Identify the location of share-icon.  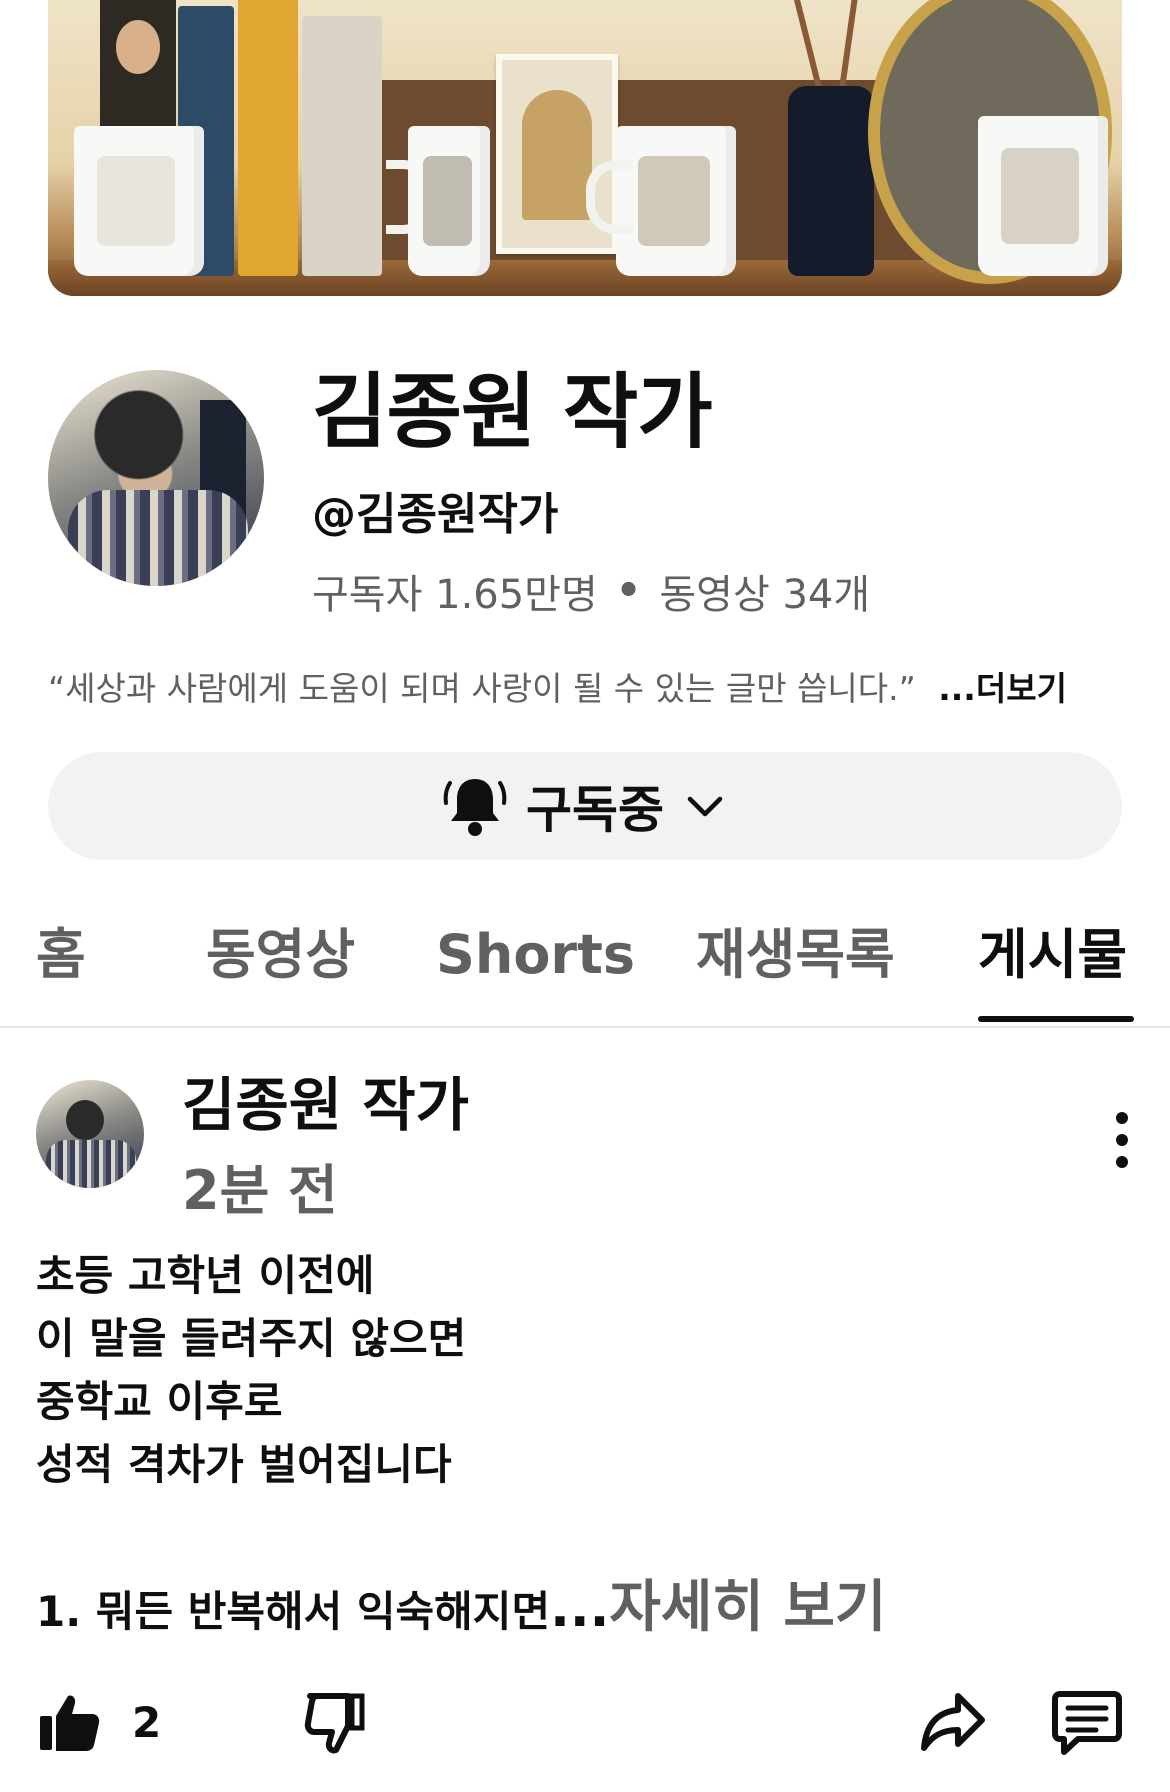
(953, 1722).